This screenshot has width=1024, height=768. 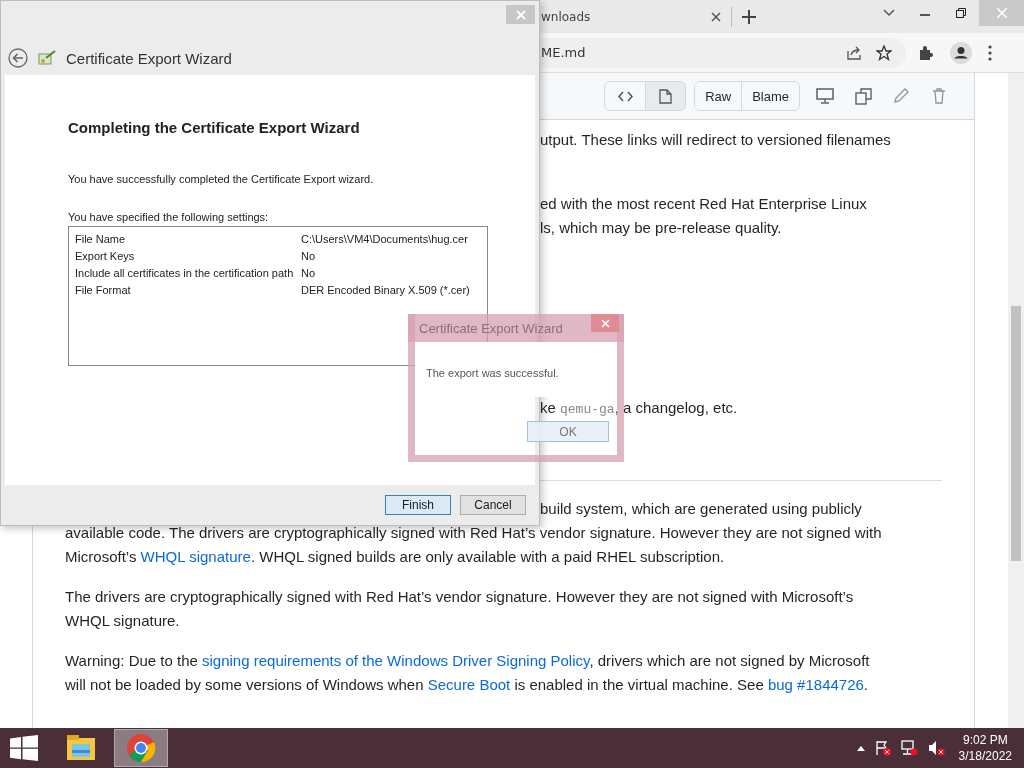 What do you see at coordinates (990, 52) in the screenshot?
I see `menu-icon` at bounding box center [990, 52].